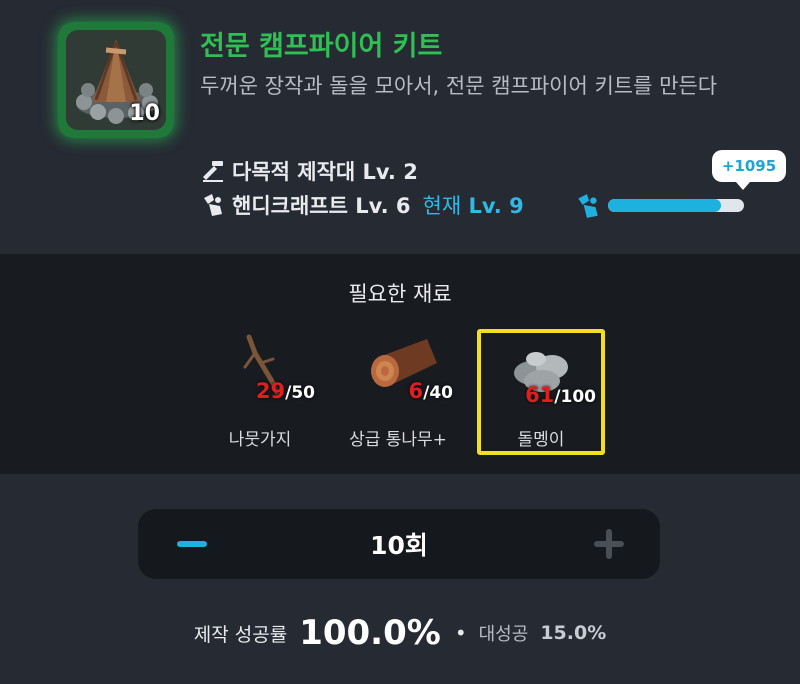 The width and height of the screenshot is (800, 684). What do you see at coordinates (144, 113) in the screenshot?
I see `item-quantity: 10` at bounding box center [144, 113].